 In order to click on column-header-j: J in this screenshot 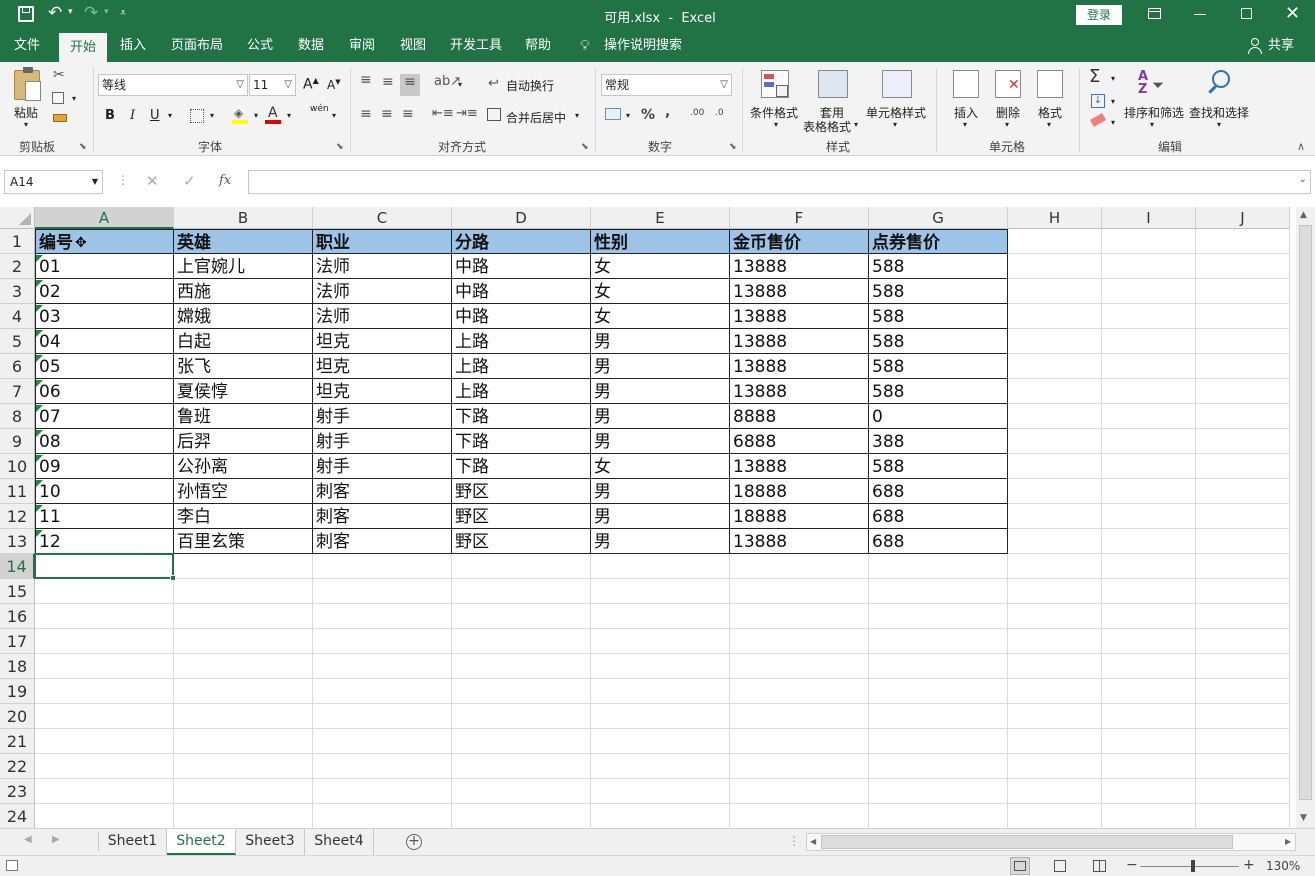, I will do `click(1243, 218)`.